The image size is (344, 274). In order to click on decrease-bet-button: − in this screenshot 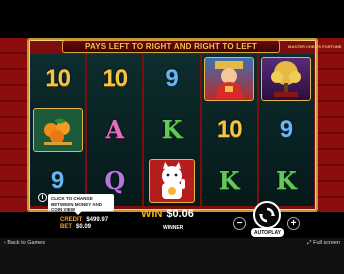, I will do `click(239, 223)`.